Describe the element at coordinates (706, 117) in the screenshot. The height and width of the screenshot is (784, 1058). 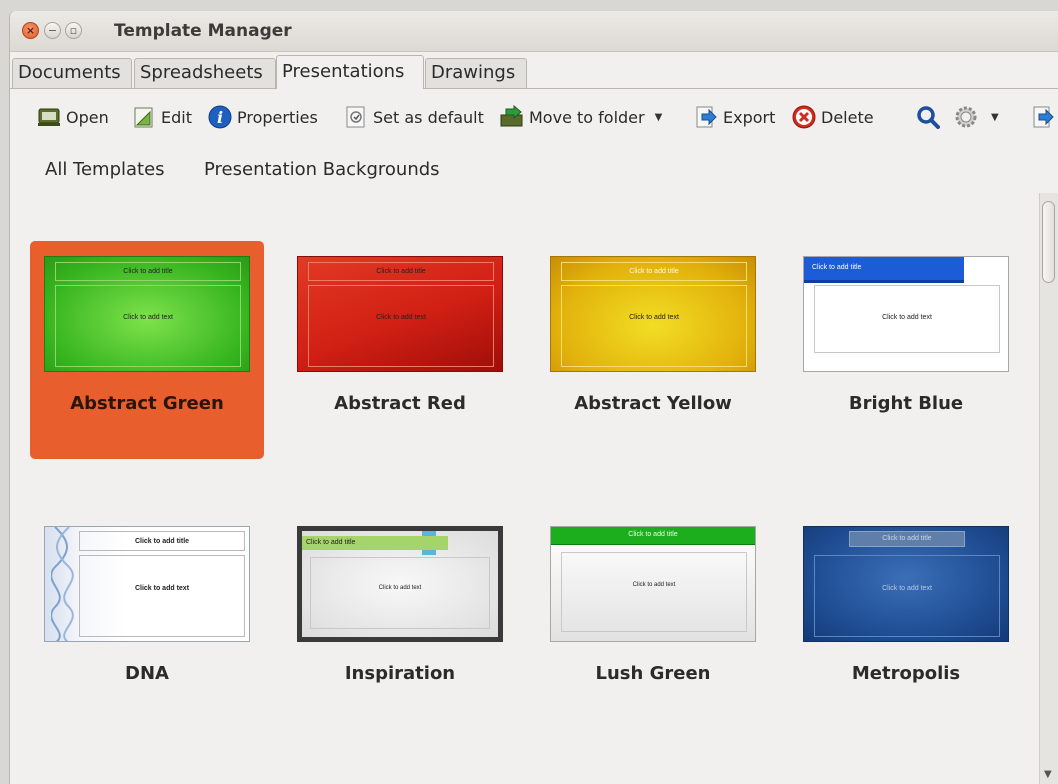
I see `export-icon` at that location.